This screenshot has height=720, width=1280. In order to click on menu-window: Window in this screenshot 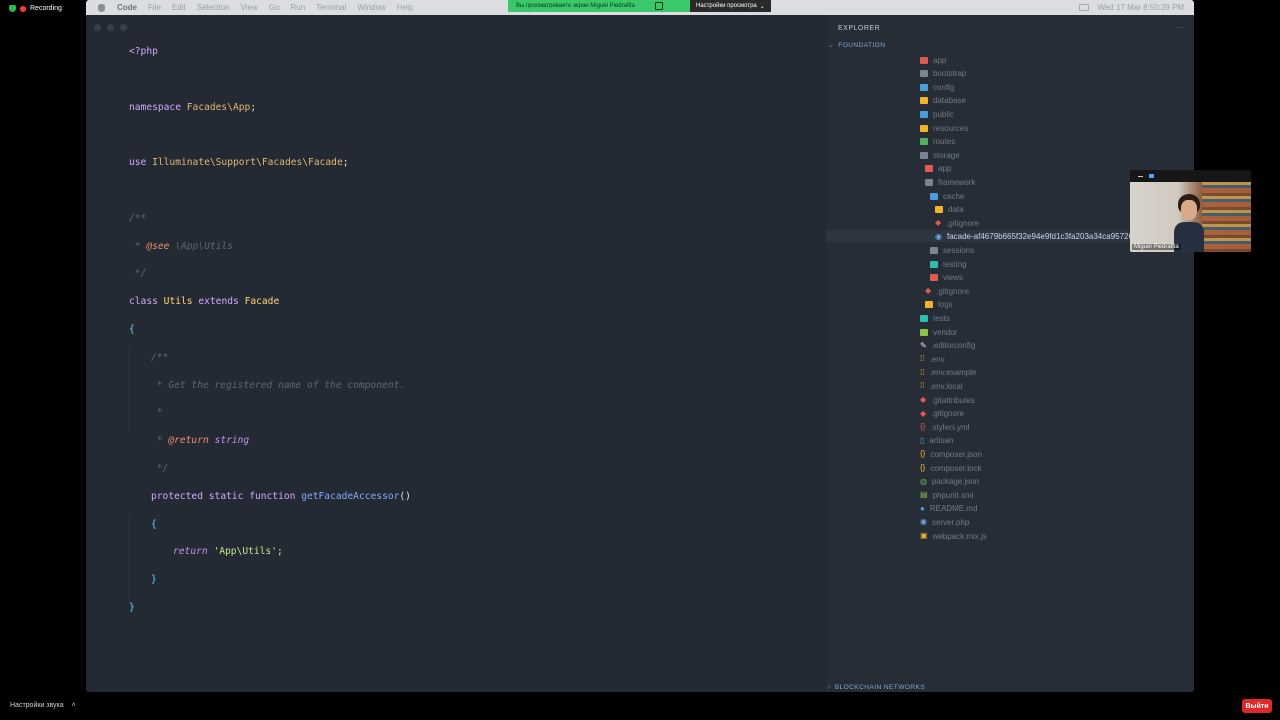, I will do `click(371, 7)`.